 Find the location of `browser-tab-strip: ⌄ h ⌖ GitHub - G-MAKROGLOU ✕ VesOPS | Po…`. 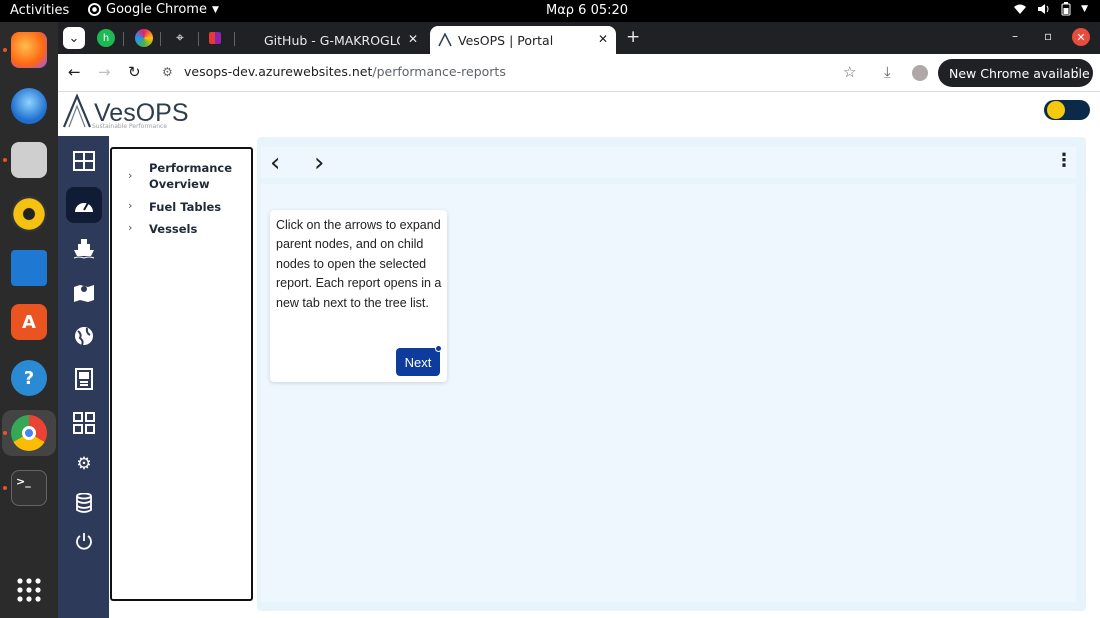

browser-tab-strip: ⌄ h ⌖ GitHub - G-MAKROGLOU ✕ VesOPS | Po… is located at coordinates (579, 38).